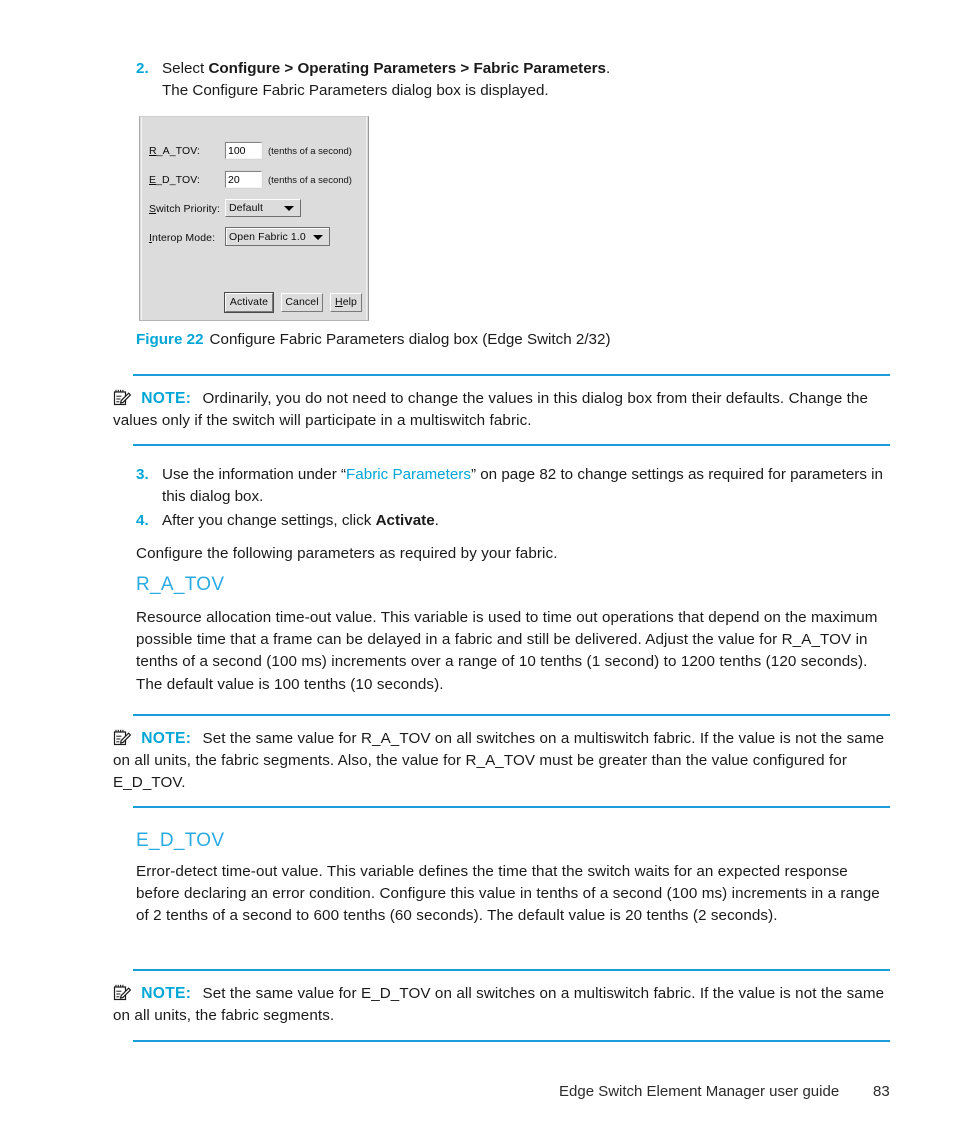  What do you see at coordinates (166, 738) in the screenshot?
I see `note-2-label: NOTE:` at bounding box center [166, 738].